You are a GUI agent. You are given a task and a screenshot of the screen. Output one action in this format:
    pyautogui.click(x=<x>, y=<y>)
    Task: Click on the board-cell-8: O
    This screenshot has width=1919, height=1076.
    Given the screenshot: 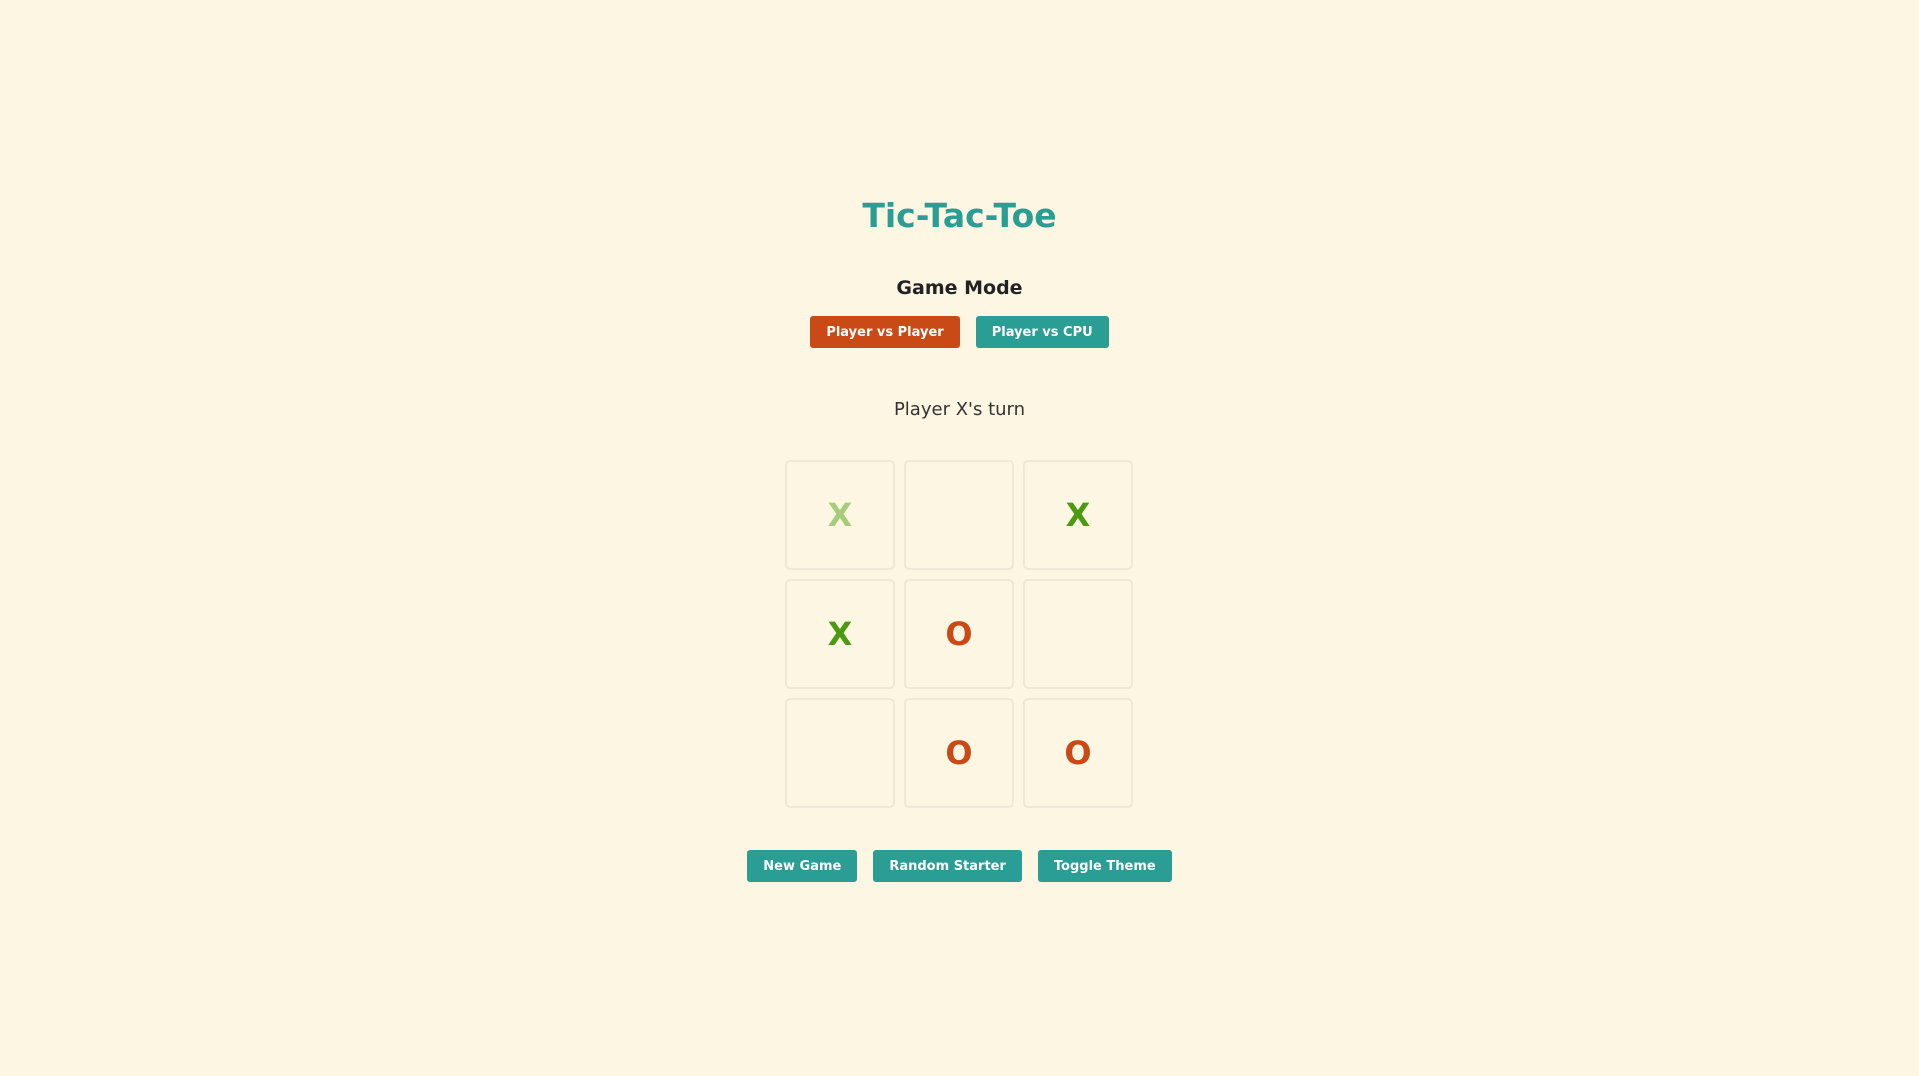 What is the action you would take?
    pyautogui.click(x=959, y=753)
    